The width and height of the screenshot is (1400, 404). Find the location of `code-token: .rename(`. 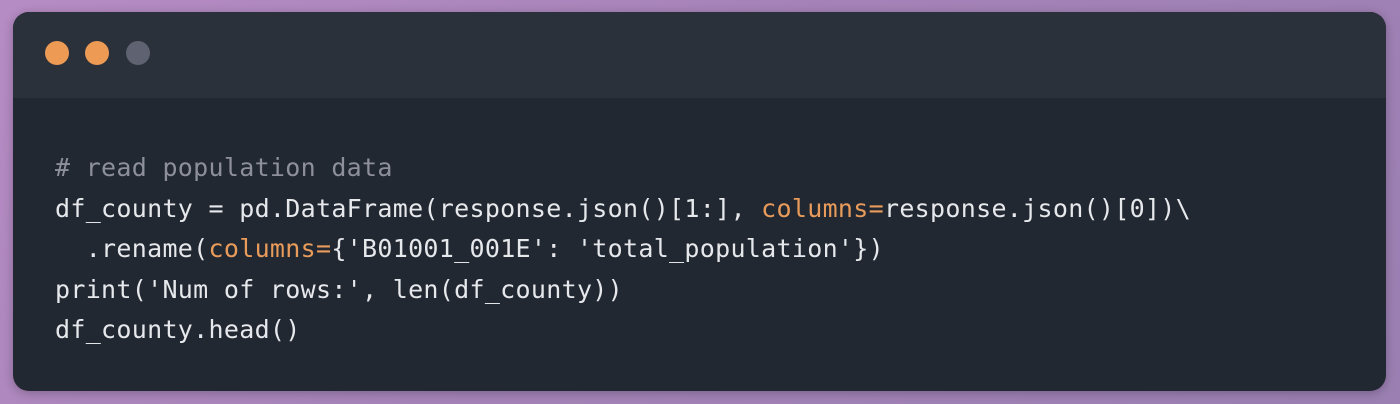

code-token: .rename( is located at coordinates (132, 248).